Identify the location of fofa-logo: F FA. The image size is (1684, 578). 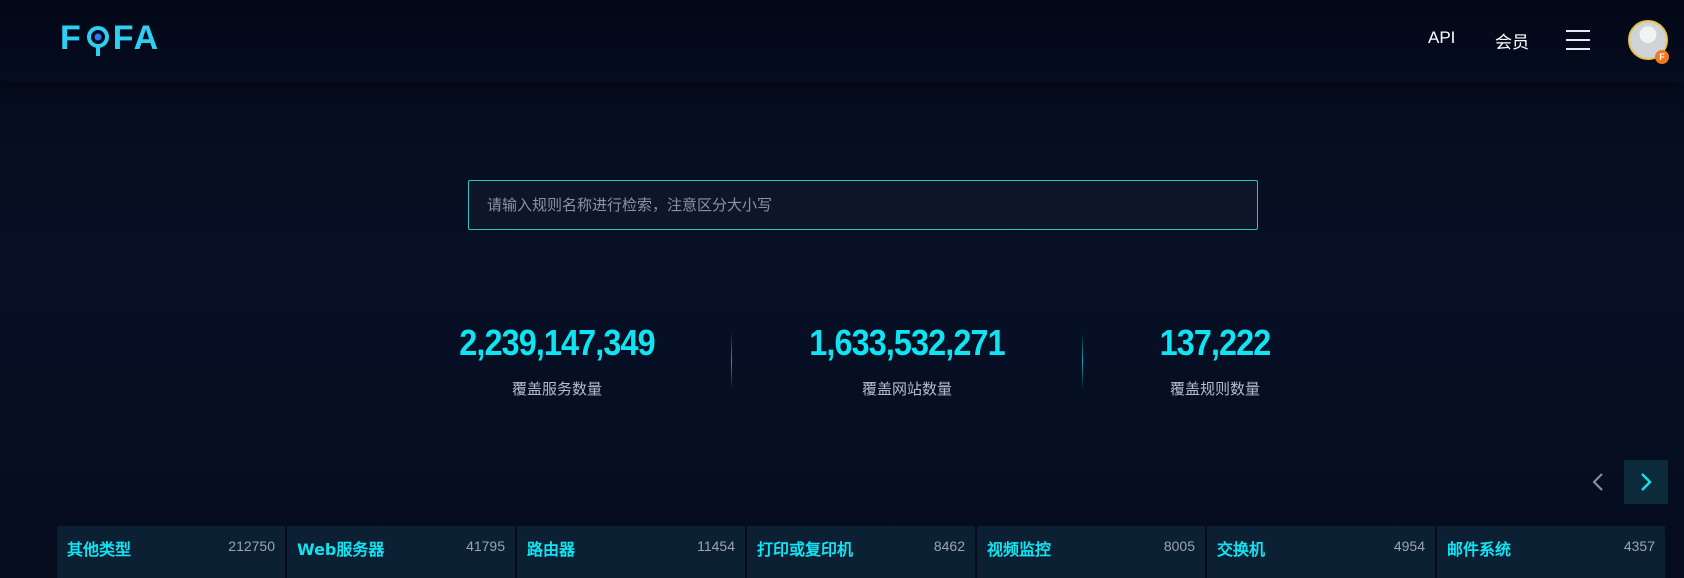
(110, 38).